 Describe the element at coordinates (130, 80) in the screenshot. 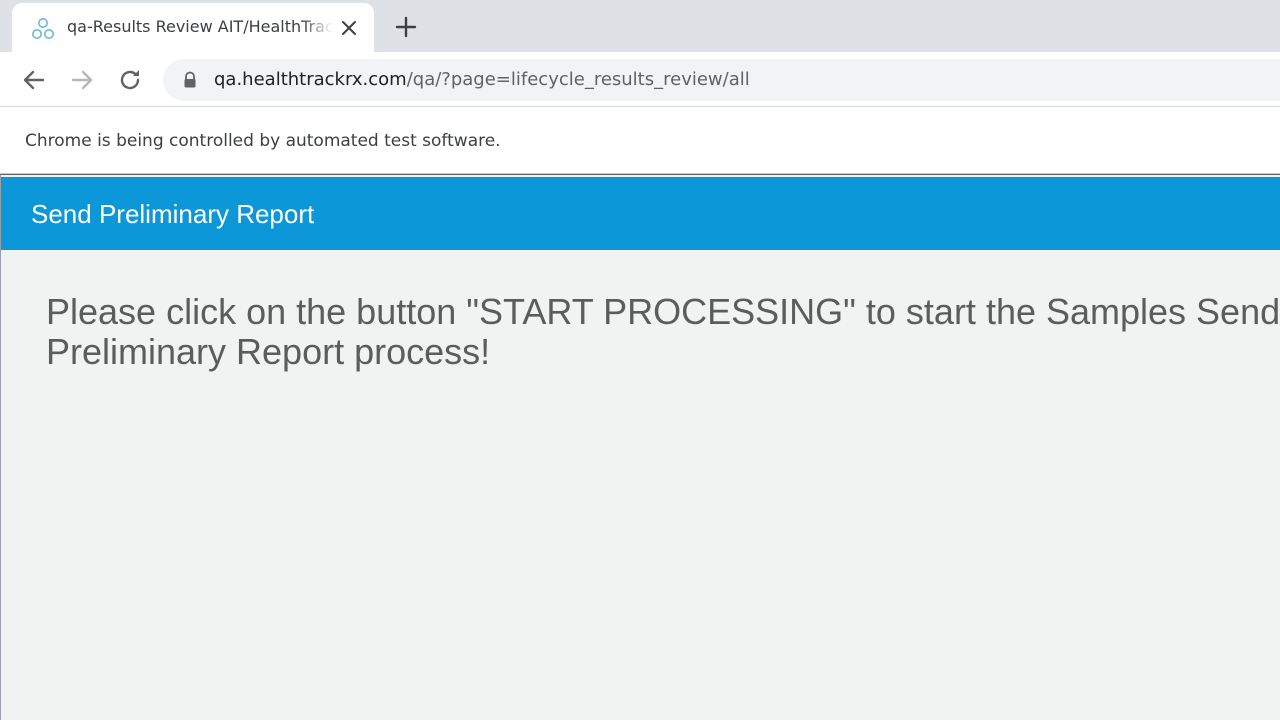

I see `reload-icon` at that location.